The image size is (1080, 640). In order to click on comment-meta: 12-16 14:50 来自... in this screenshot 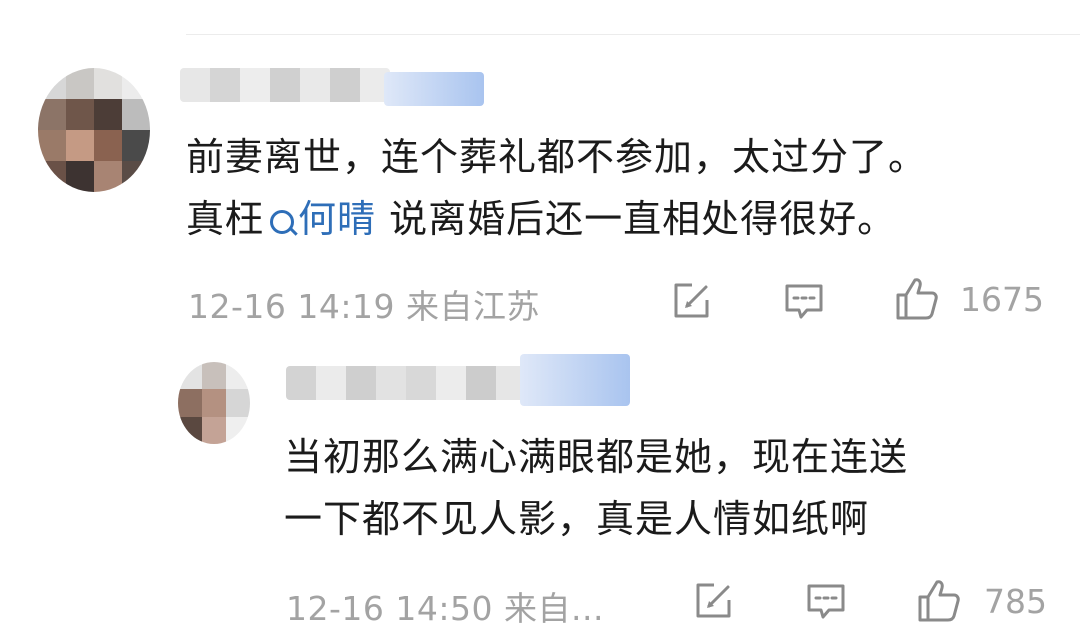, I will do `click(445, 606)`.